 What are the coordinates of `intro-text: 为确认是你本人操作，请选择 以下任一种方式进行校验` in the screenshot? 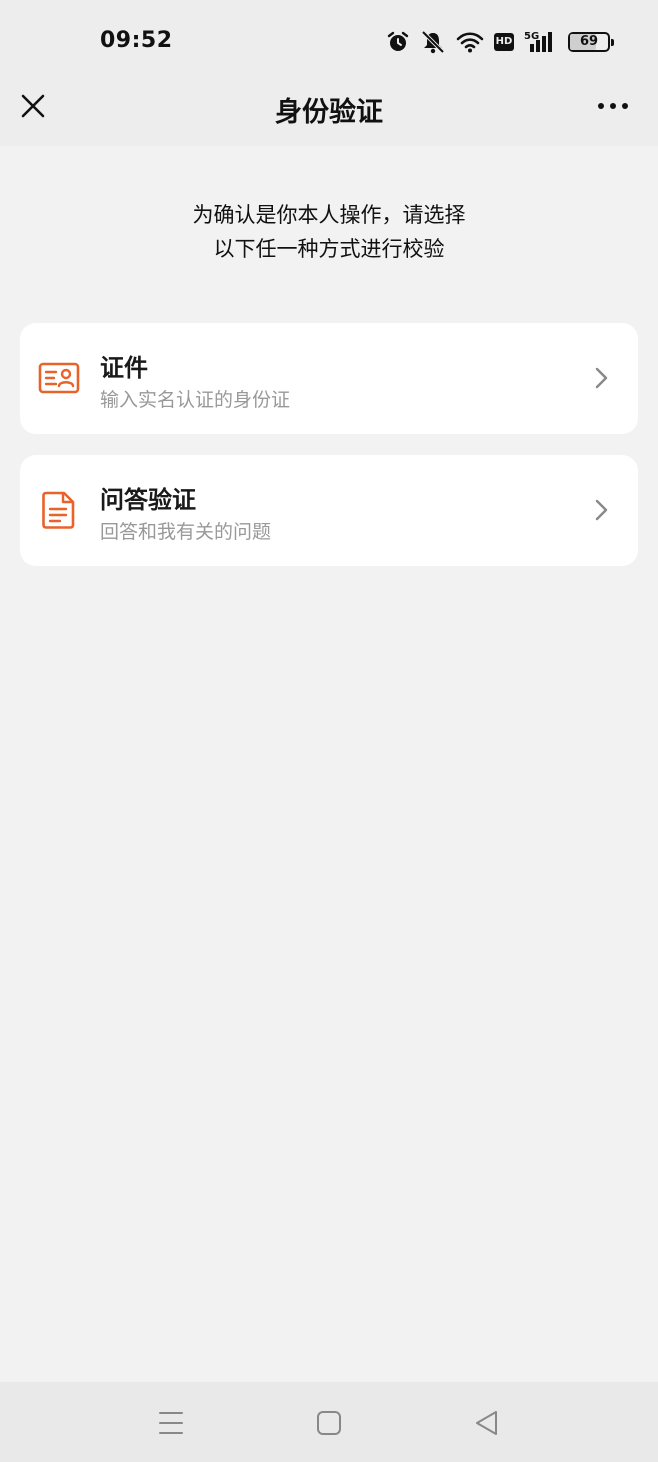 It's located at (329, 232).